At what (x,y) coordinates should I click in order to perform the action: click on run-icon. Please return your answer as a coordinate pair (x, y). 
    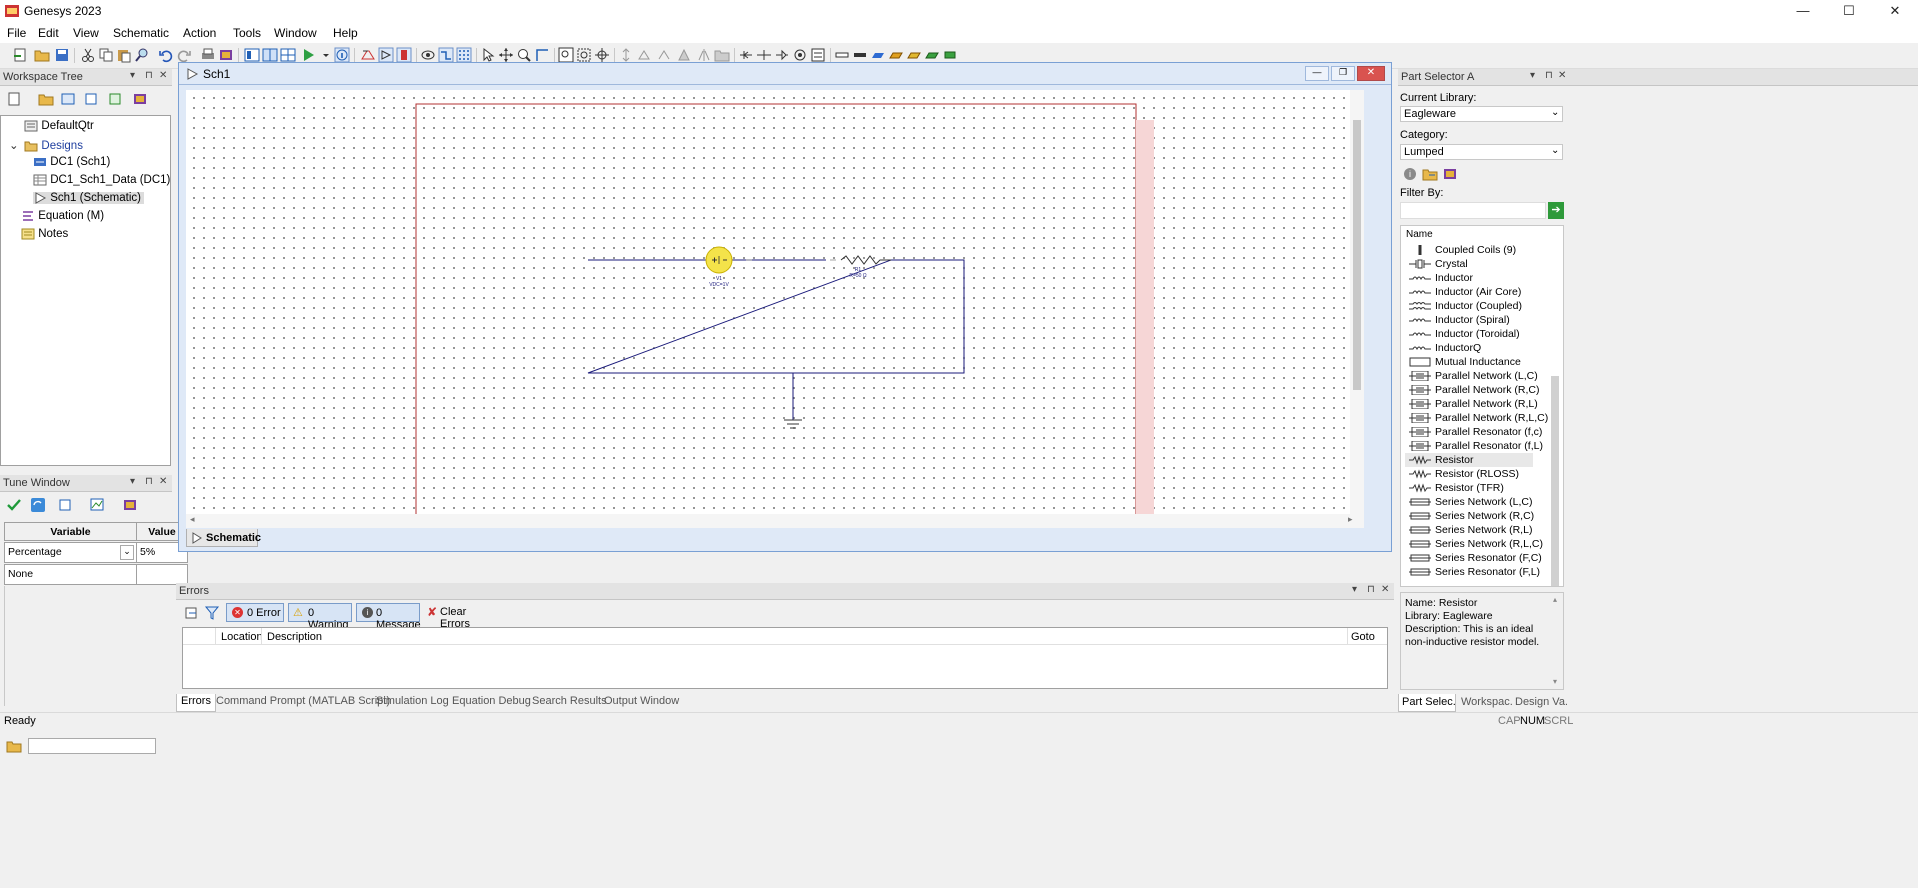
    Looking at the image, I should click on (308, 55).